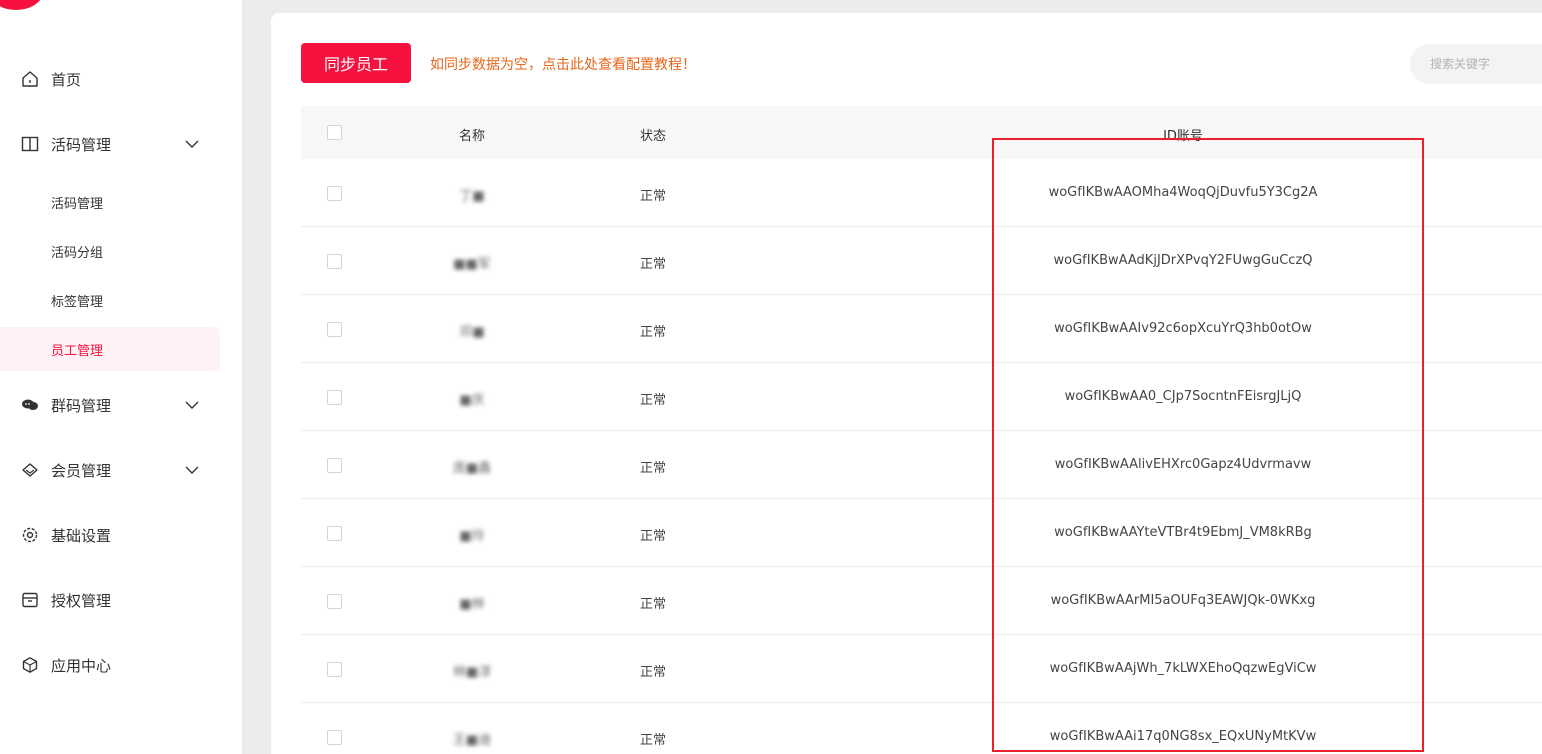 Image resolution: width=1542 pixels, height=754 pixels. I want to click on header-status: 状态, so click(653, 136).